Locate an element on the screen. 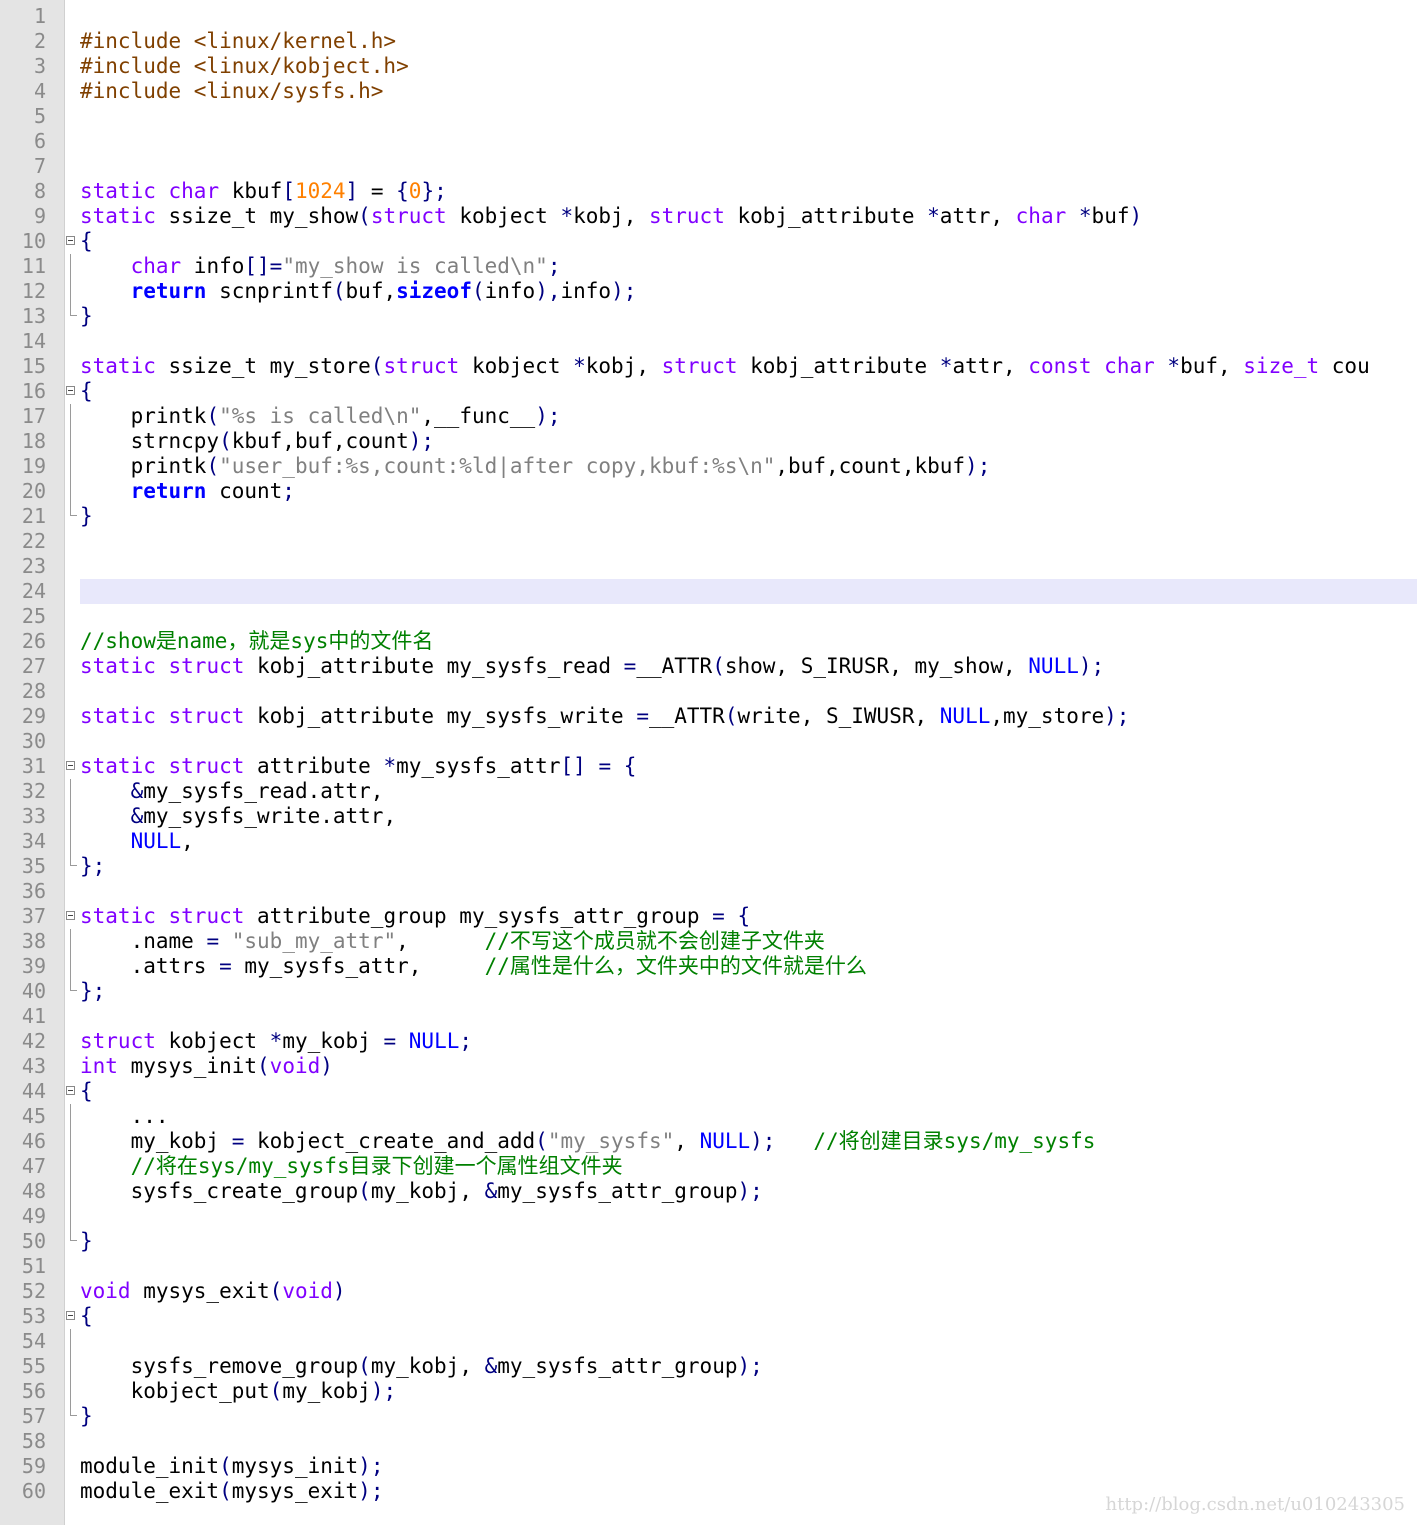 Image resolution: width=1417 pixels, height=1525 pixels. code-token: printk is located at coordinates (143, 416).